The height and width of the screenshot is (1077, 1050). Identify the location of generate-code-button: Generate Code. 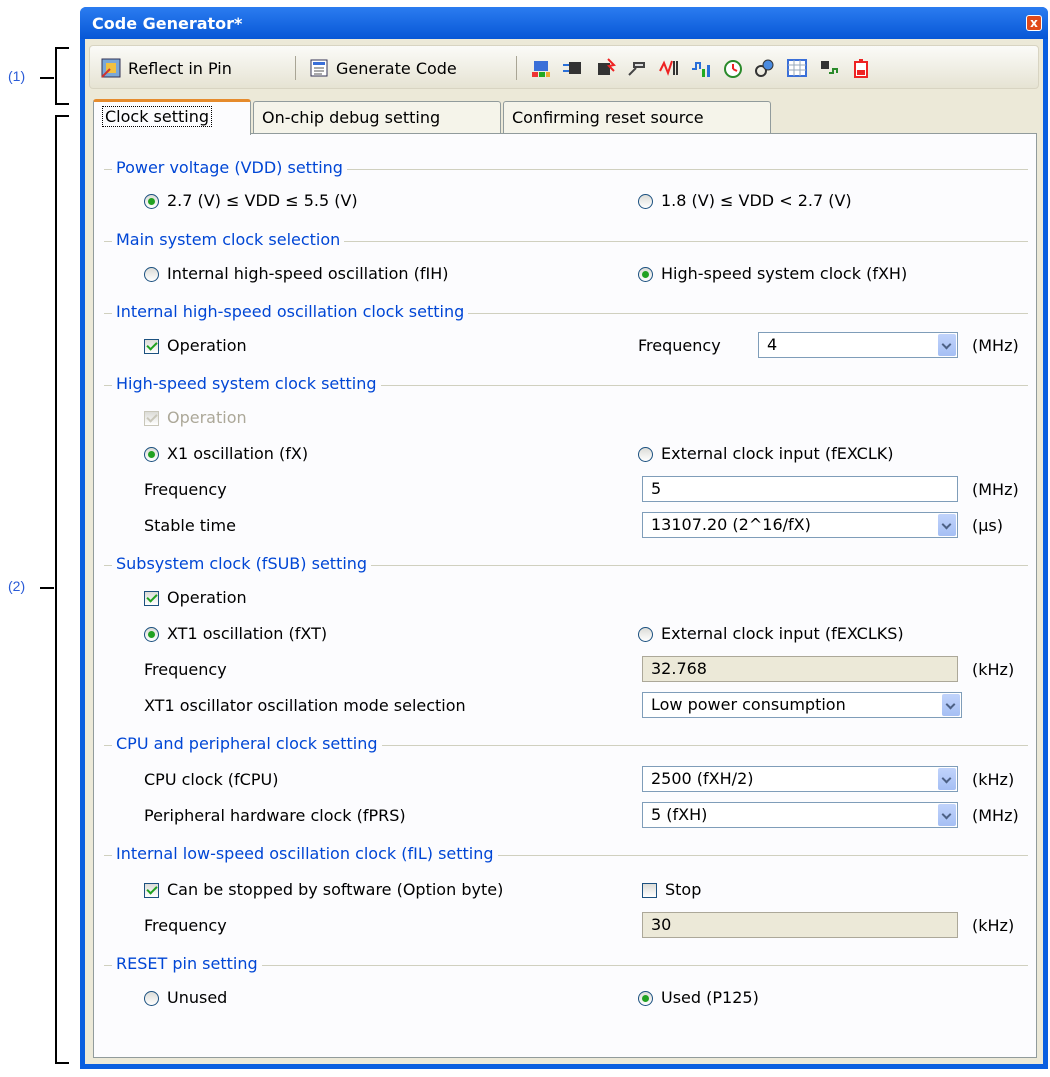
(382, 68).